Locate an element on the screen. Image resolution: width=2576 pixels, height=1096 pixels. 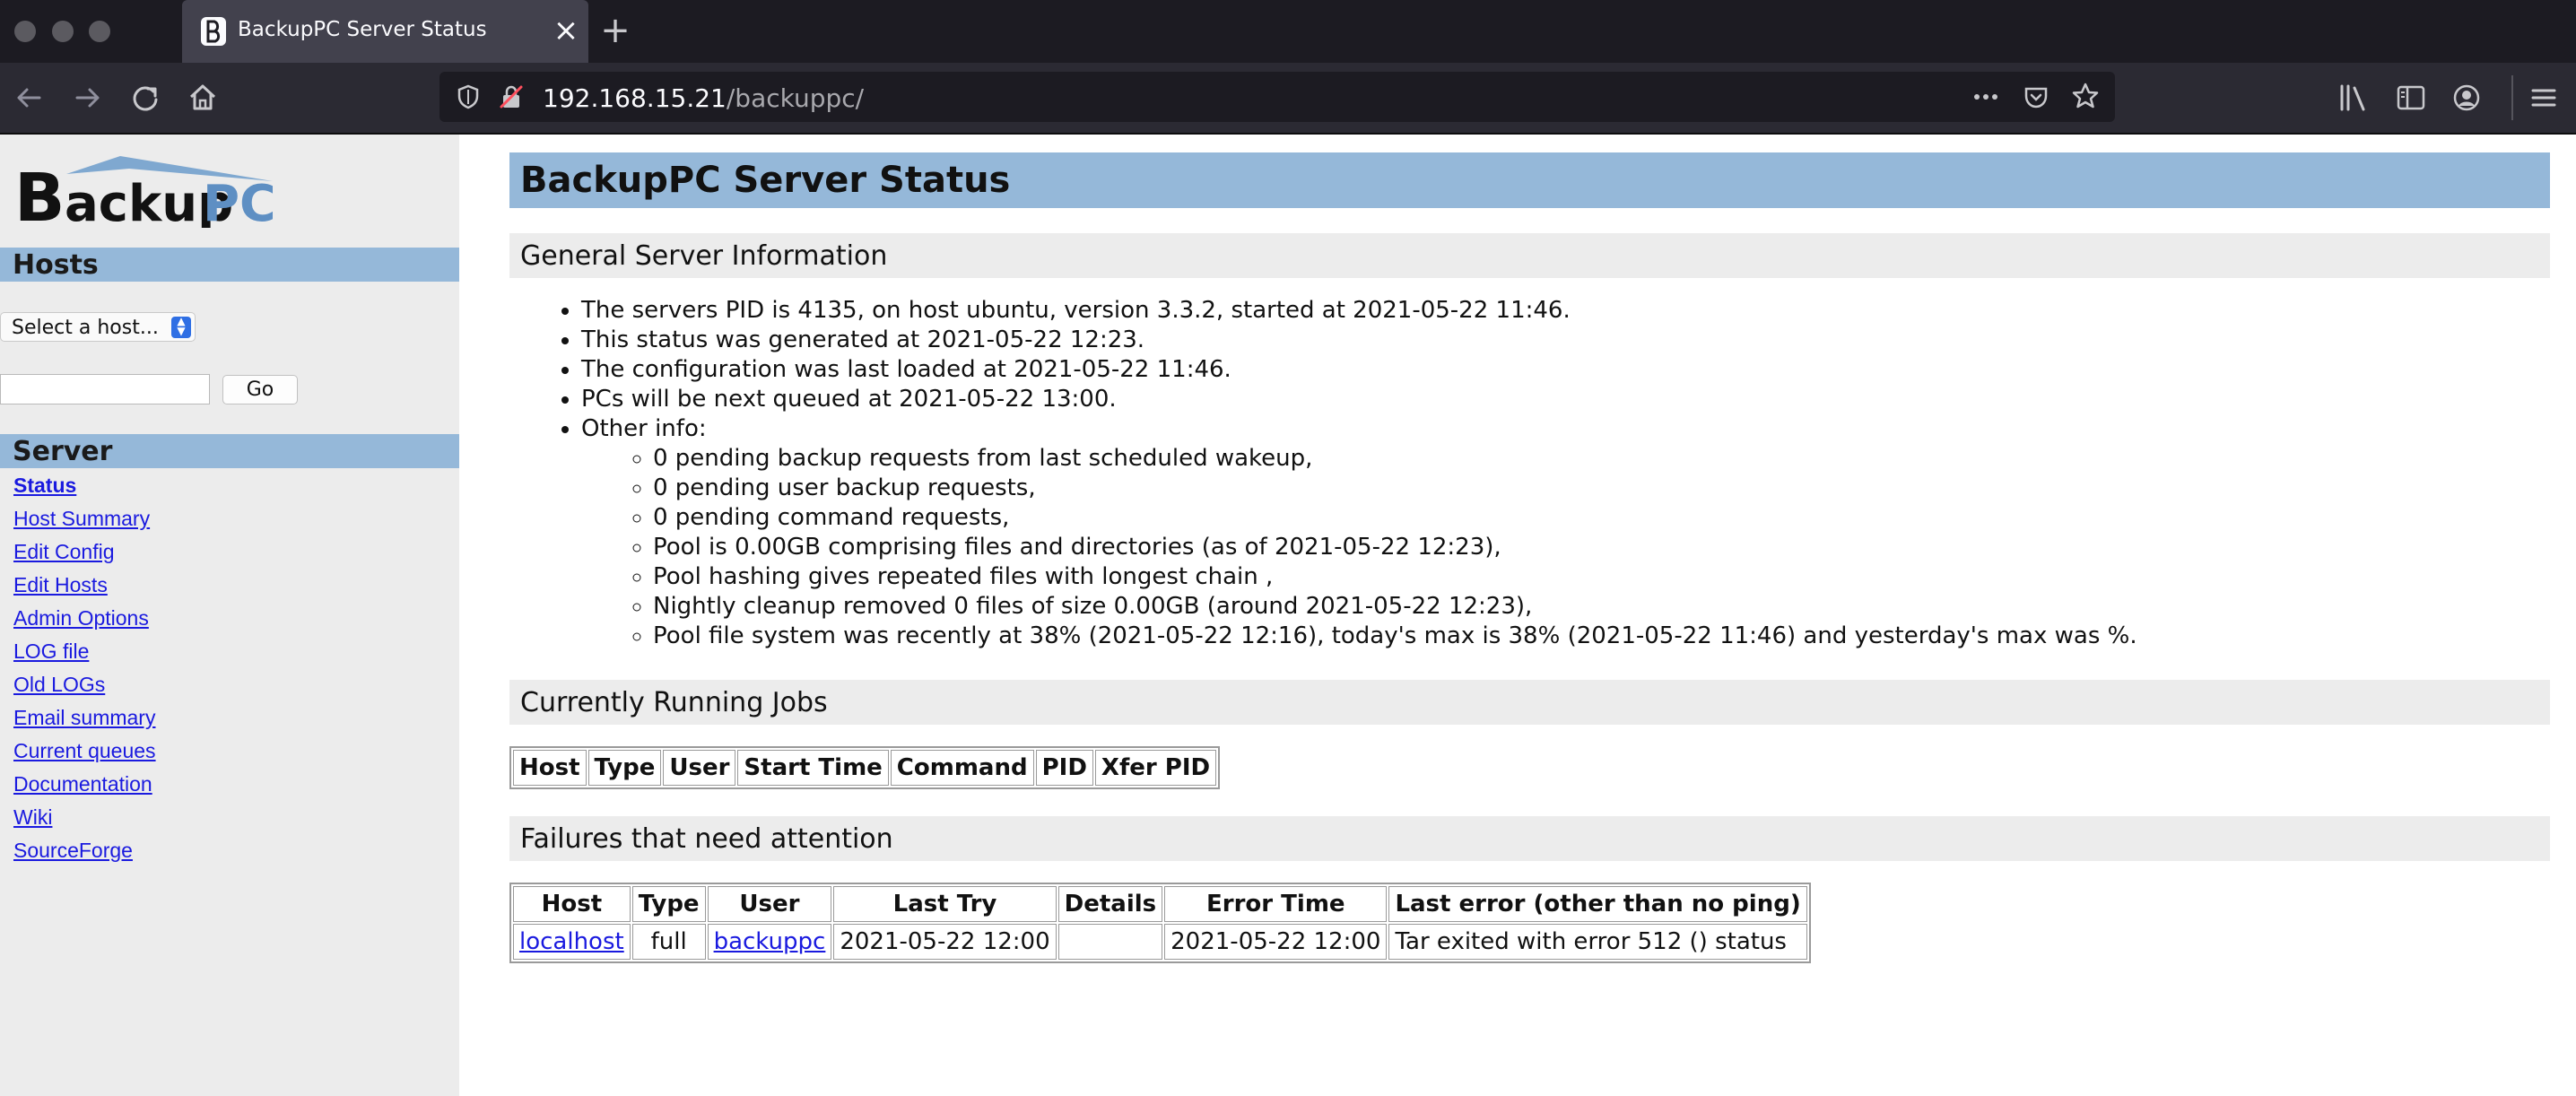
failure-user-cell: backuppc is located at coordinates (769, 942).